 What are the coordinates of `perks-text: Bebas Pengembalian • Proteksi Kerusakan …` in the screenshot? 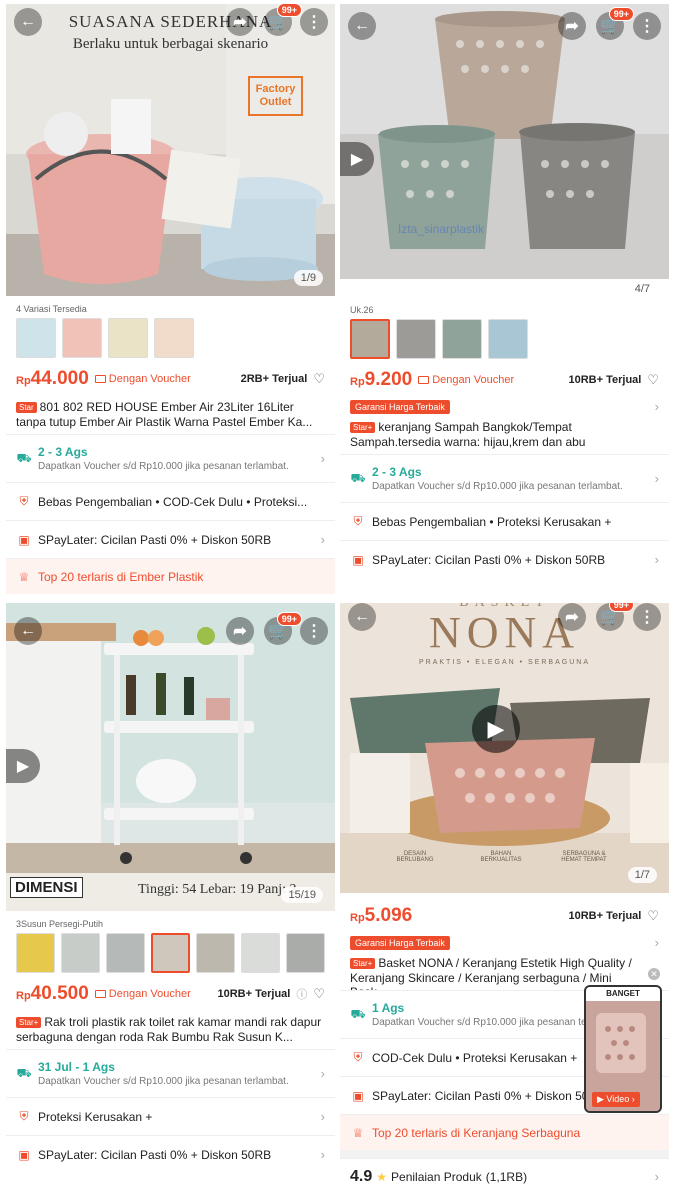 It's located at (492, 521).